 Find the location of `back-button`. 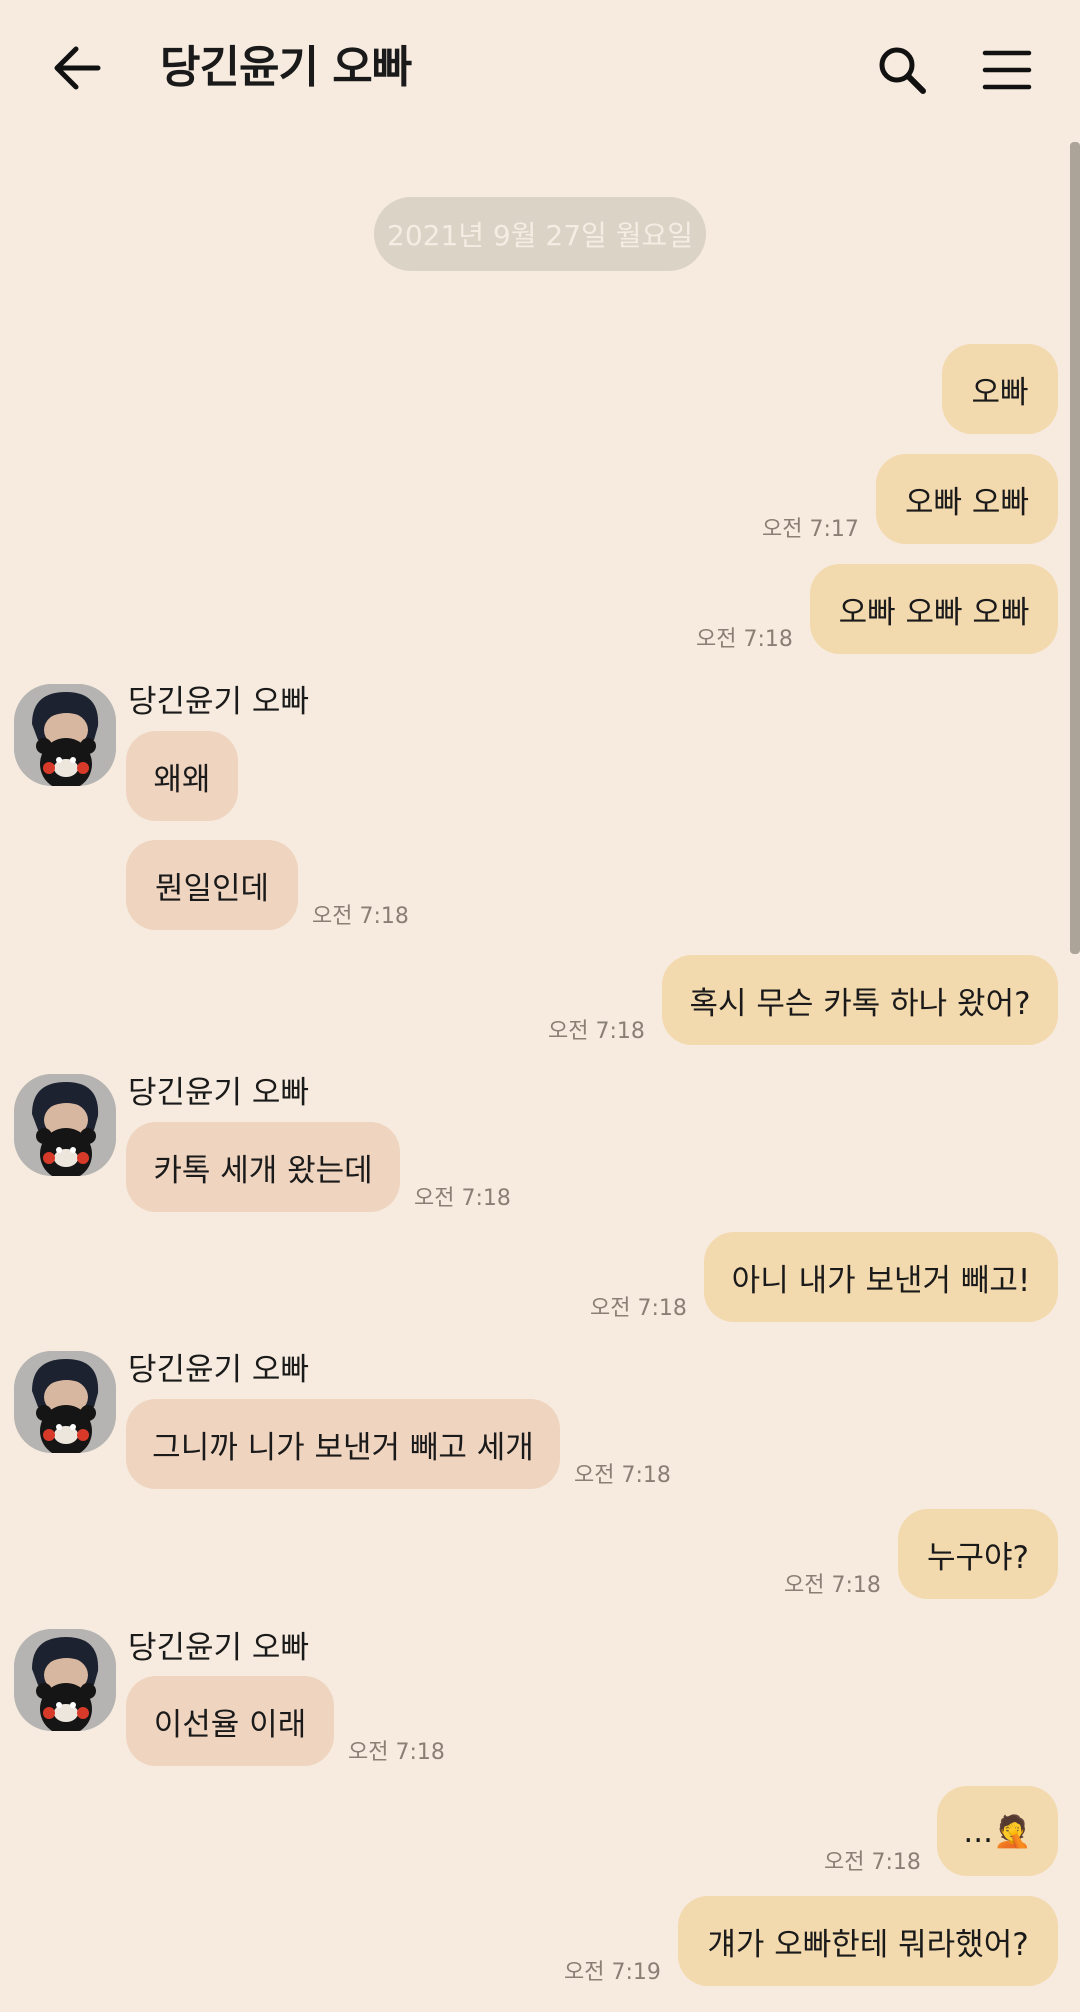

back-button is located at coordinates (77, 68).